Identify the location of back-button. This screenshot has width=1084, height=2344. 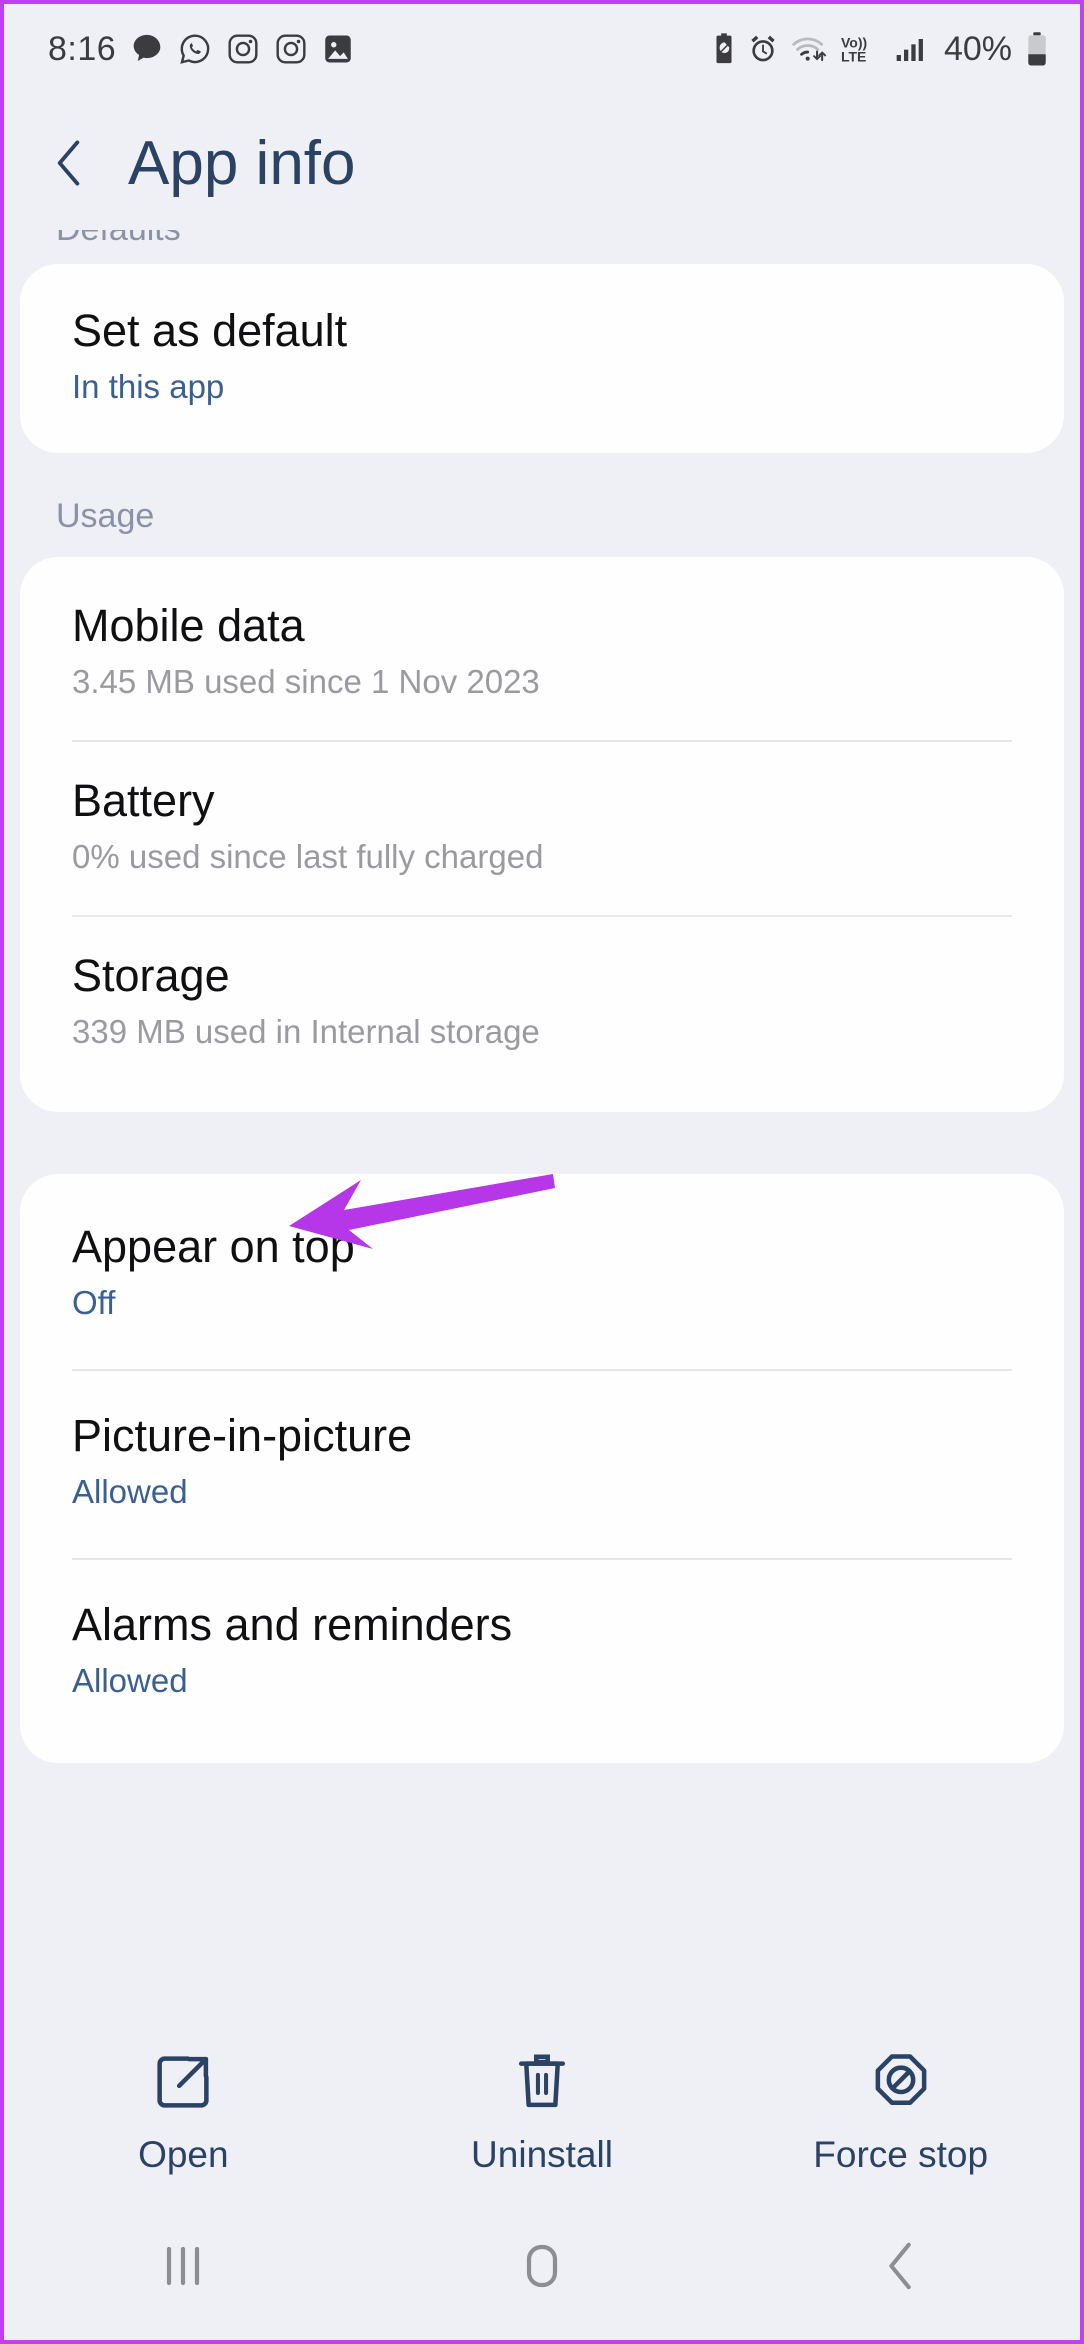
(900, 2268).